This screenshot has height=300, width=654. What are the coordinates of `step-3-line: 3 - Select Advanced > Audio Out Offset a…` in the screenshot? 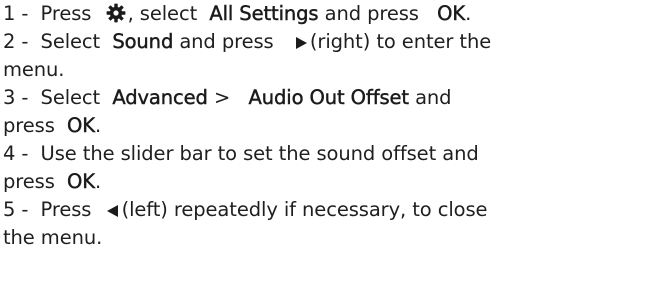 It's located at (328, 98).